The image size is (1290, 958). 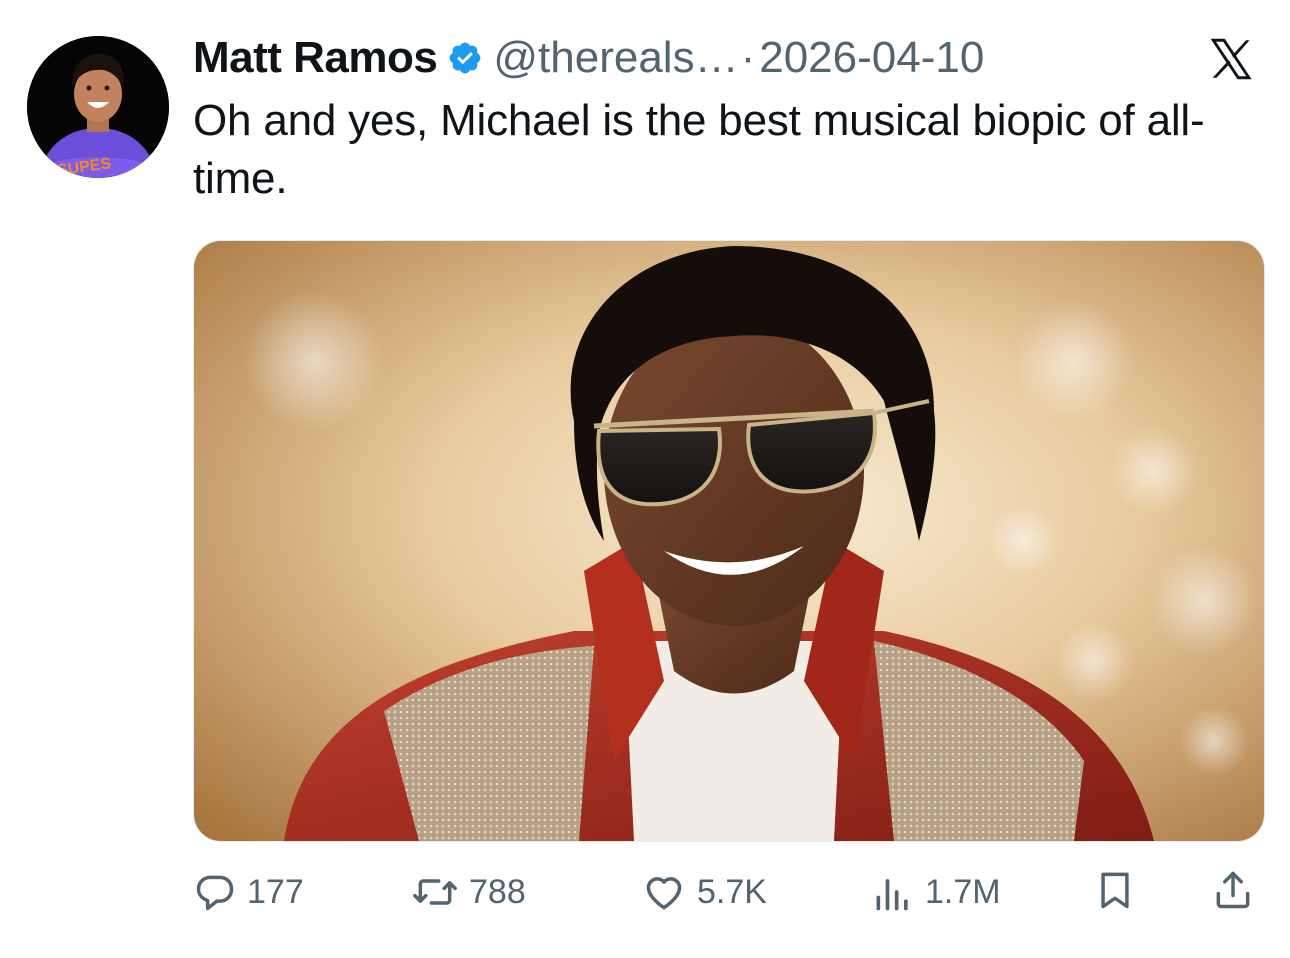 I want to click on views-chart-icon, so click(x=898, y=892).